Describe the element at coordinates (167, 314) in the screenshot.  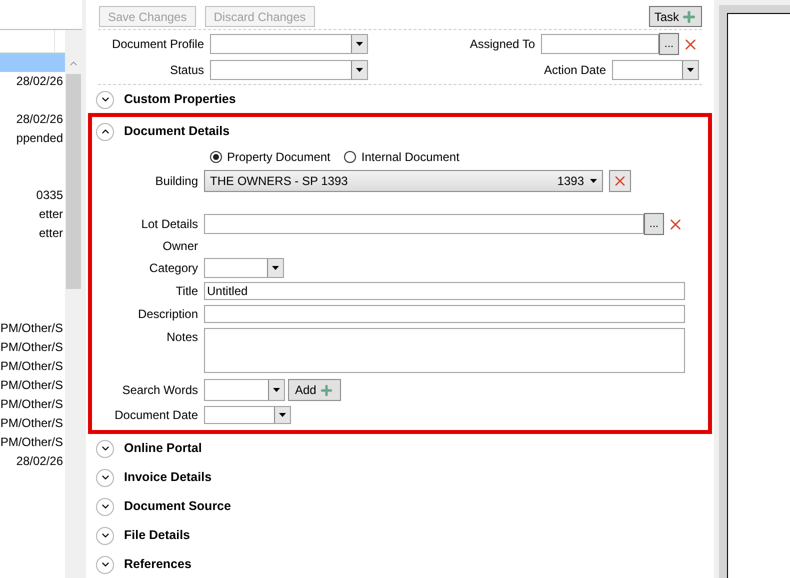
I see `field-label: Description` at that location.